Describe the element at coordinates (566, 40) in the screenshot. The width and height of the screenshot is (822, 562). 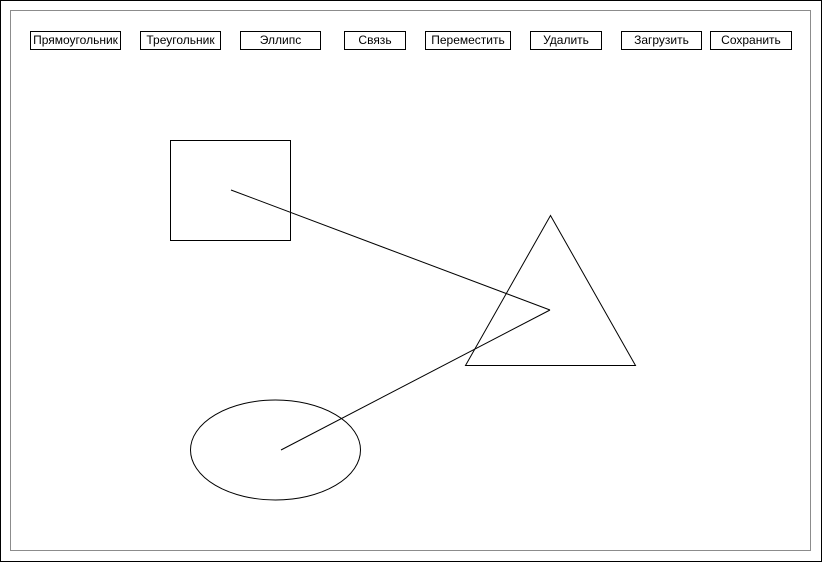
I see `delete-button: Удалить` at that location.